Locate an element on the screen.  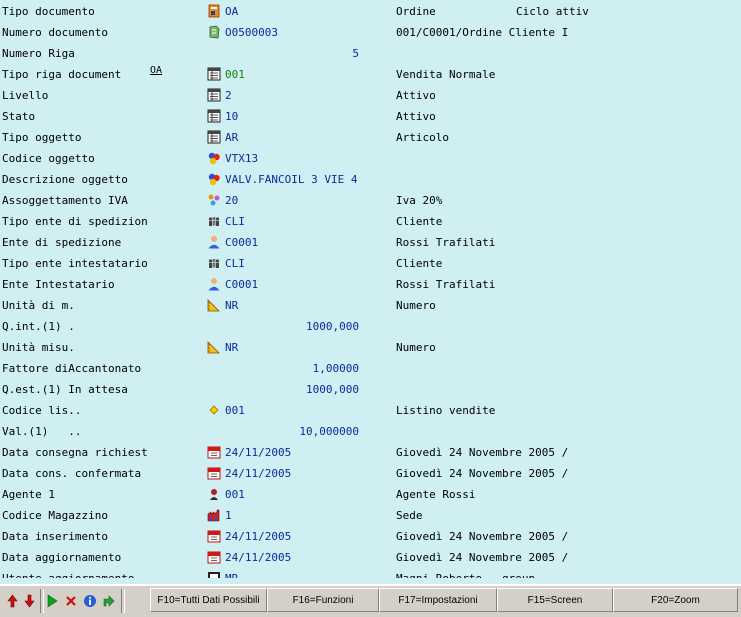
field-description: Cliente is located at coordinates (419, 221).